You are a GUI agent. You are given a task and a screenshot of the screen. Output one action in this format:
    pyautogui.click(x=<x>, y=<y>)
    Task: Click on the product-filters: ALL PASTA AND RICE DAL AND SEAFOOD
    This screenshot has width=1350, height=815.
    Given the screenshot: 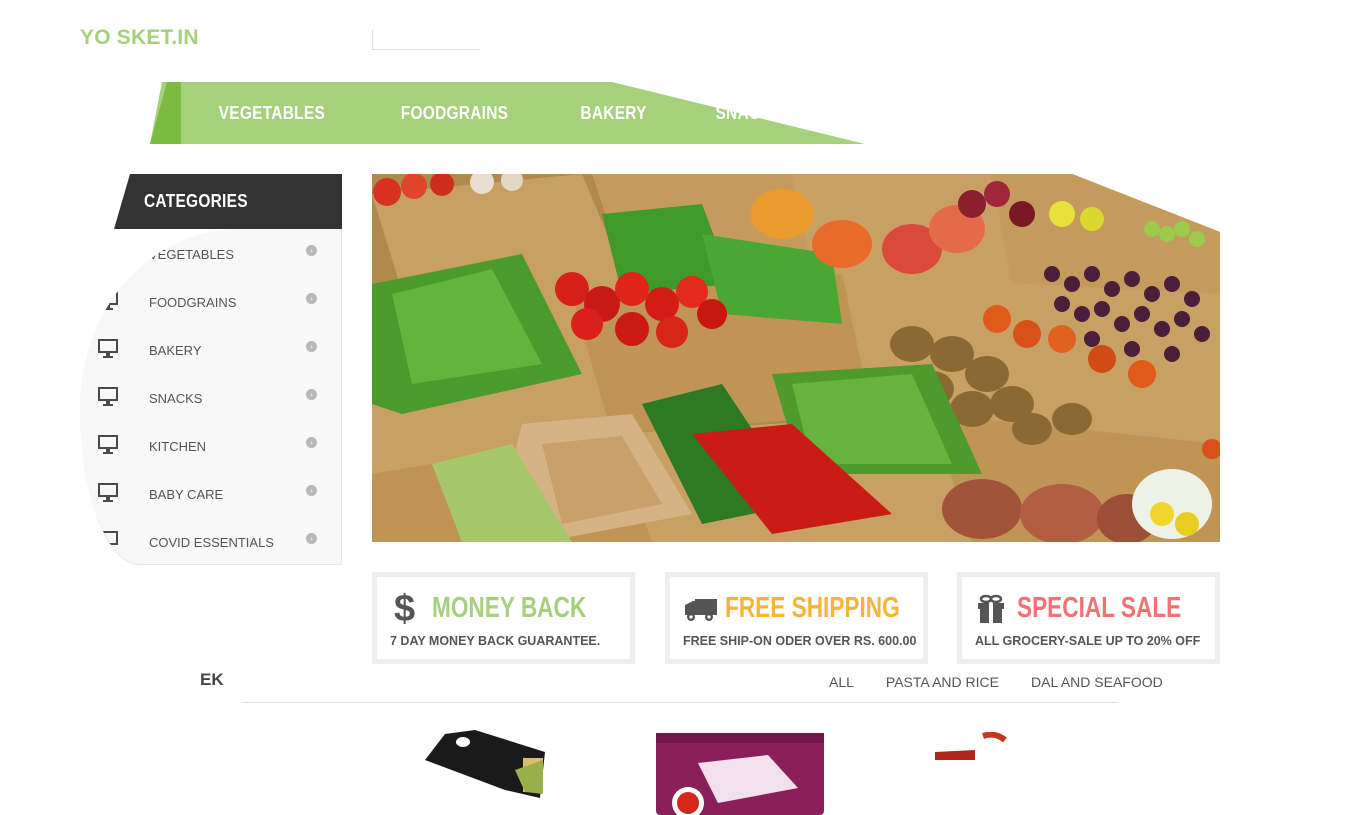 What is the action you would take?
    pyautogui.click(x=996, y=682)
    